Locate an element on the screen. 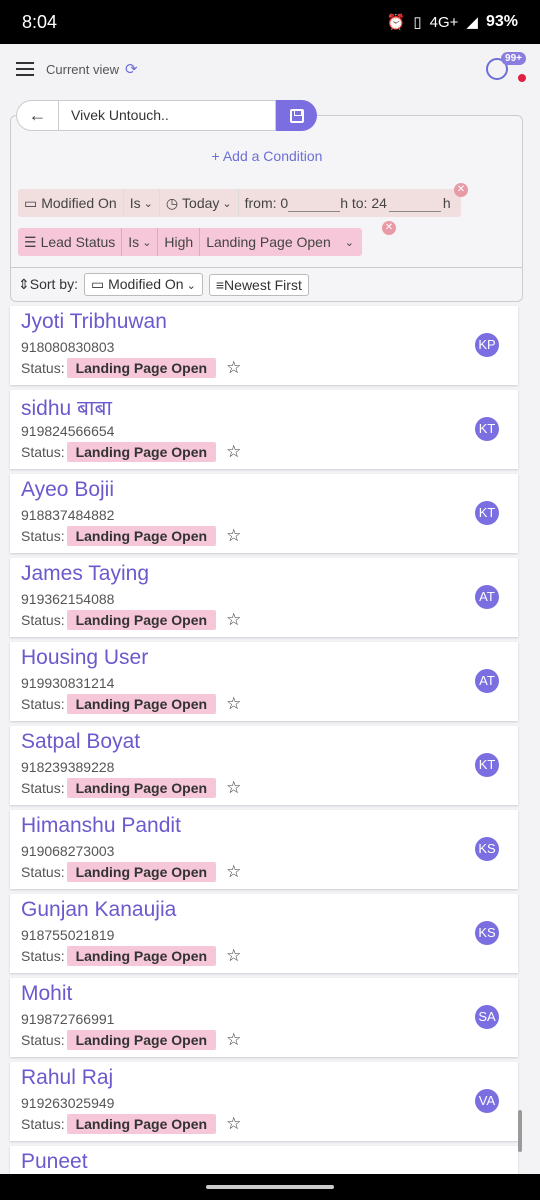 This screenshot has height=1200, width=540. sort-arrows-icon: ⇕ is located at coordinates (24, 284).